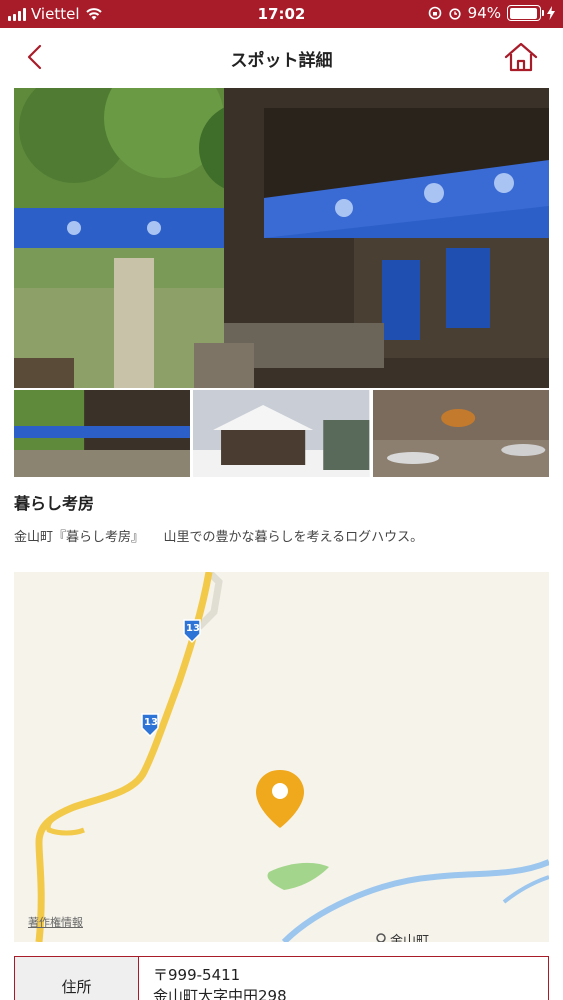 The height and width of the screenshot is (1000, 563). What do you see at coordinates (55, 922) in the screenshot?
I see `map-attribution-link: 著作権情報` at bounding box center [55, 922].